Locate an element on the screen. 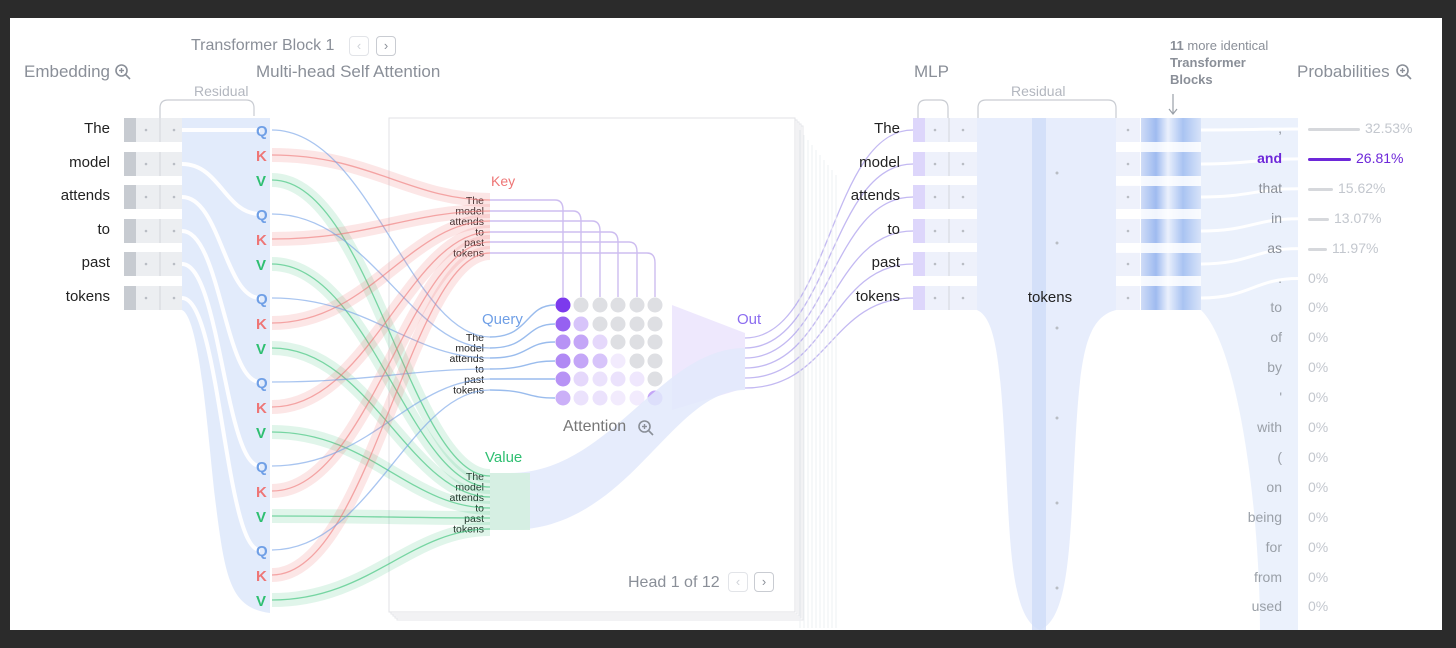 The image size is (1456, 648). probability-token: as is located at coordinates (1252, 248).